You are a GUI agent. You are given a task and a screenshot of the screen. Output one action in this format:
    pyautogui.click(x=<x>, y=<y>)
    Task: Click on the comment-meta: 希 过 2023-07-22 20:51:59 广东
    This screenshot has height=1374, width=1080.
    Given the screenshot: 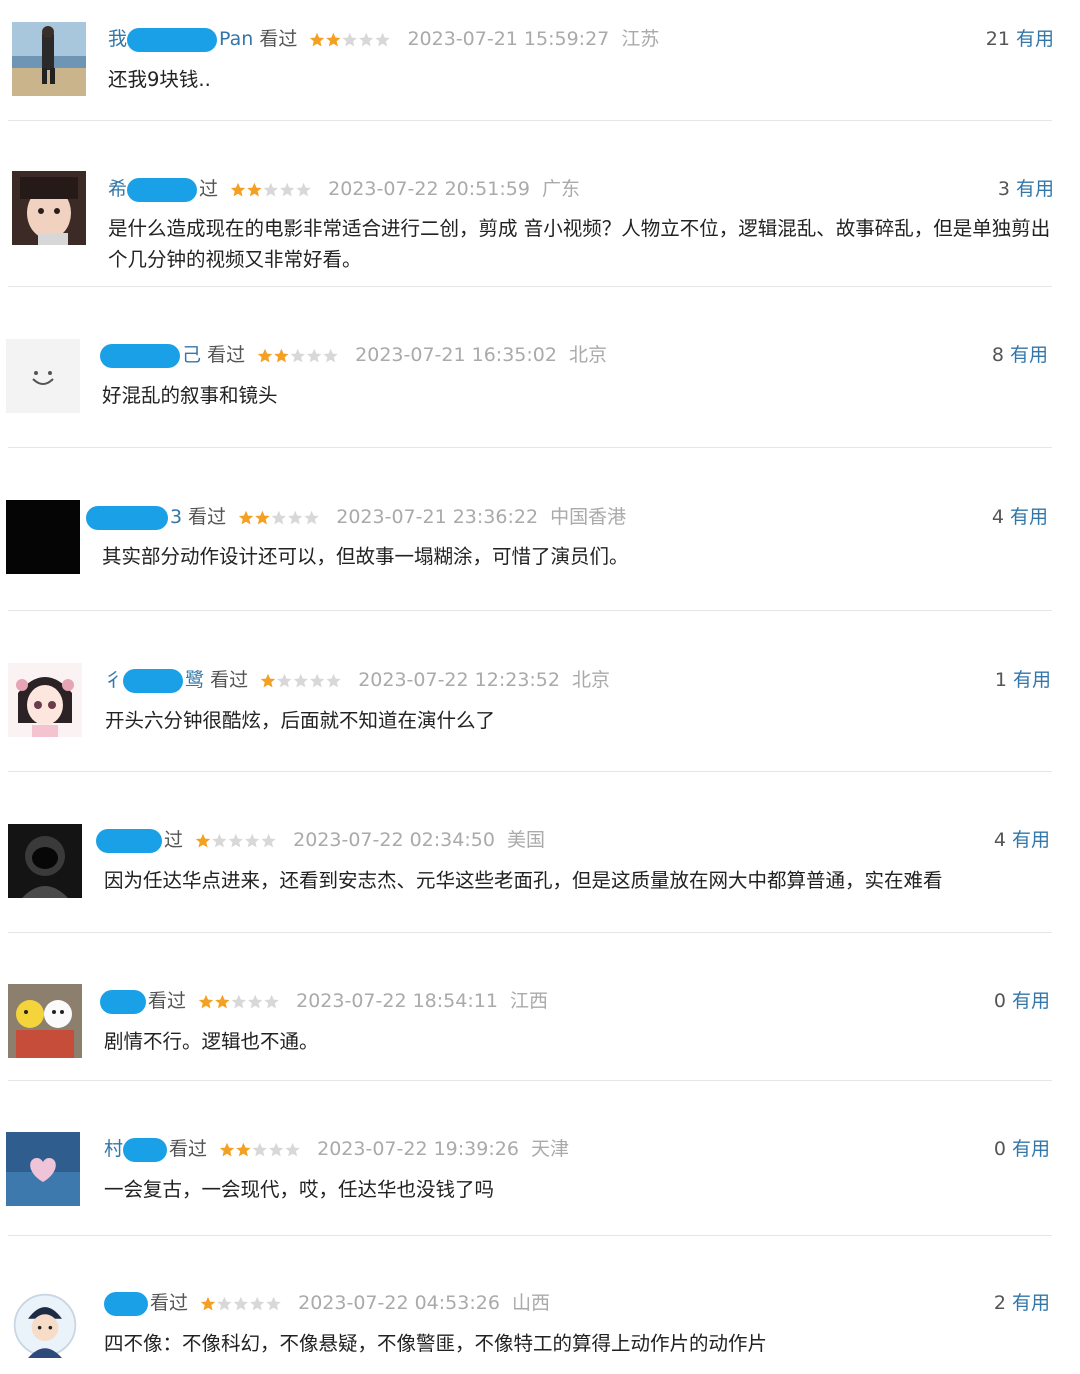 What is the action you would take?
    pyautogui.click(x=344, y=189)
    